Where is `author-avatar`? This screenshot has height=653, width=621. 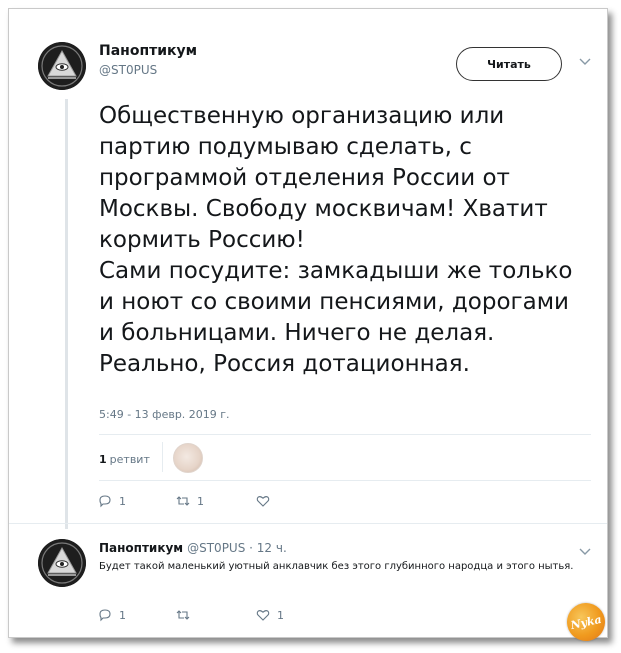 author-avatar is located at coordinates (62, 66).